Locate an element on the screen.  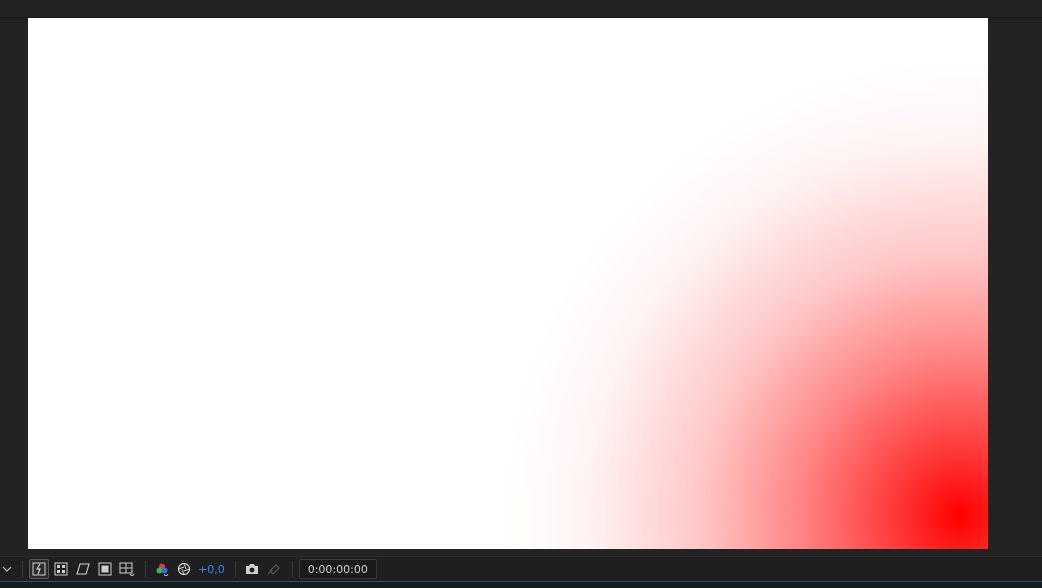
magnification-dropdown is located at coordinates (7, 569).